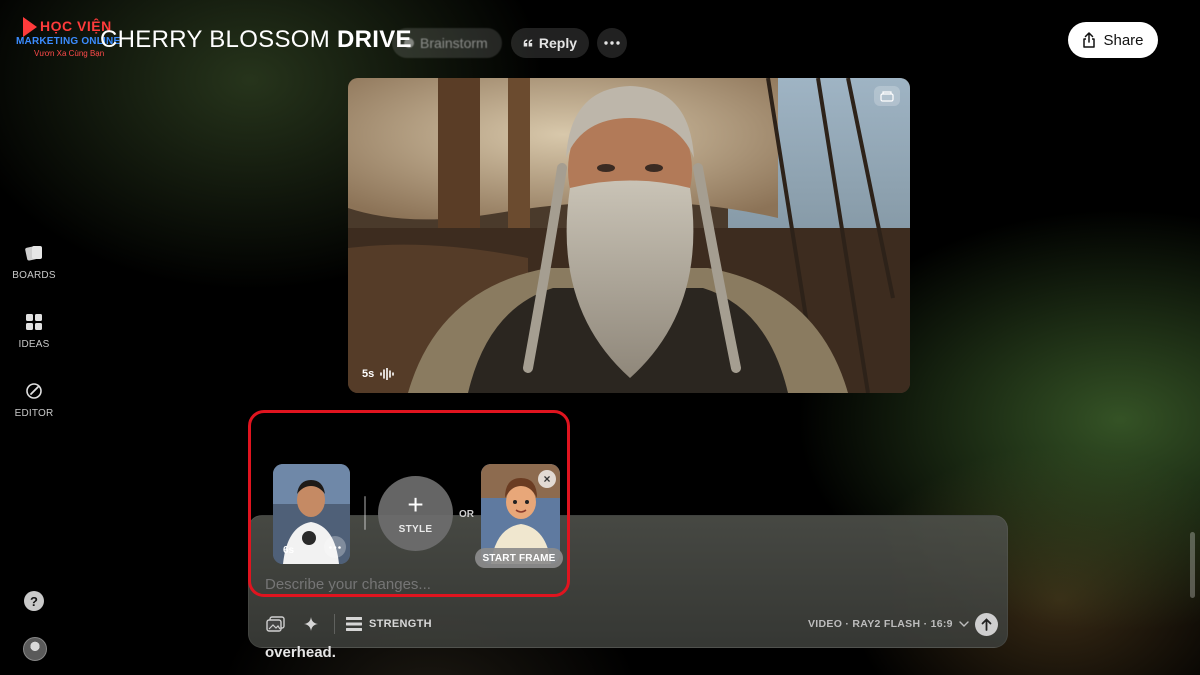 The width and height of the screenshot is (1200, 675). What do you see at coordinates (880, 624) in the screenshot?
I see `model-selector-label: VIDEO · RAY2 FLASH · 16:9` at bounding box center [880, 624].